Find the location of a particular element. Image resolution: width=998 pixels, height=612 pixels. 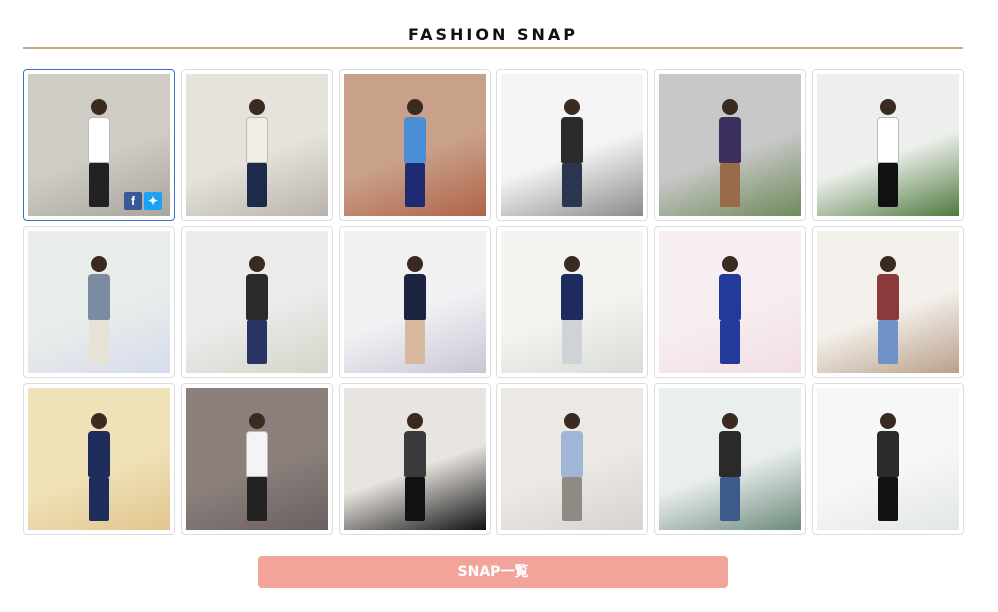

snap-thumbnail: f ✦ is located at coordinates (99, 145).